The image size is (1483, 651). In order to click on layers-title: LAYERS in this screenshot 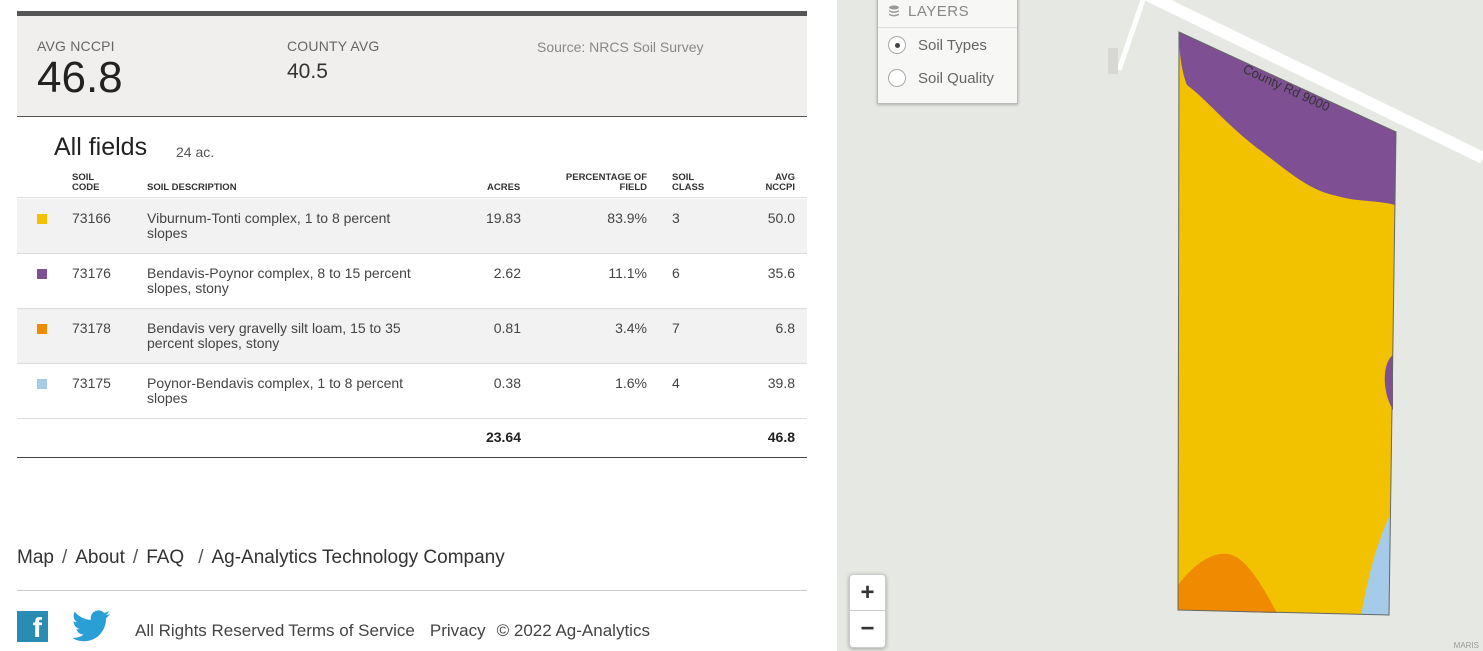, I will do `click(939, 11)`.